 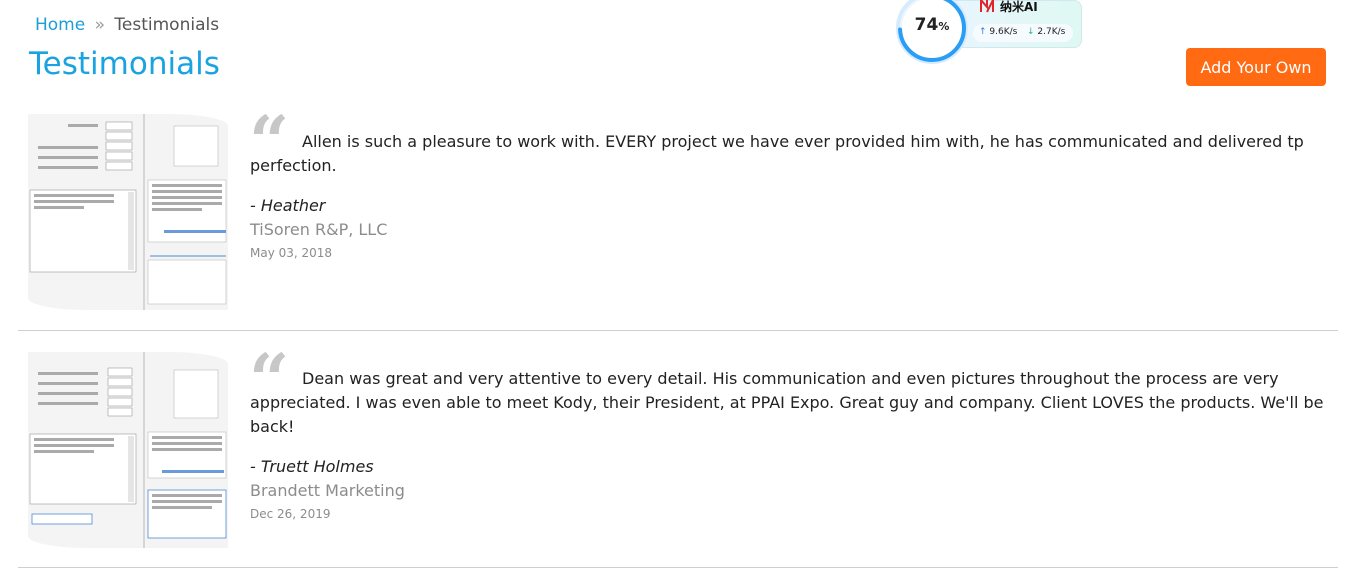 What do you see at coordinates (290, 514) in the screenshot?
I see `testimonial-date: Dec 26, 2019` at bounding box center [290, 514].